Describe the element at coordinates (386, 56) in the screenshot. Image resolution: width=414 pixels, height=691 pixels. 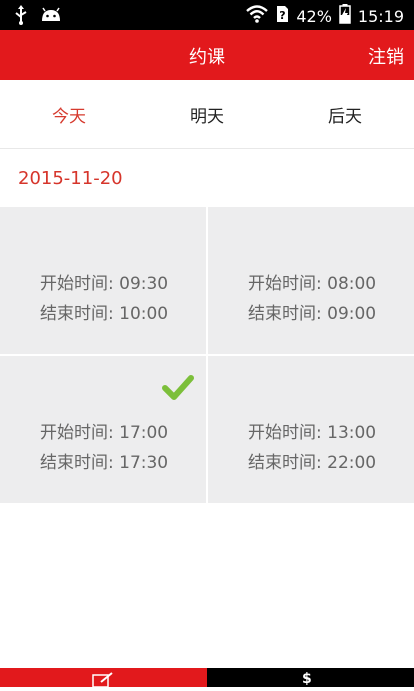
I see `logout-button: 注销` at that location.